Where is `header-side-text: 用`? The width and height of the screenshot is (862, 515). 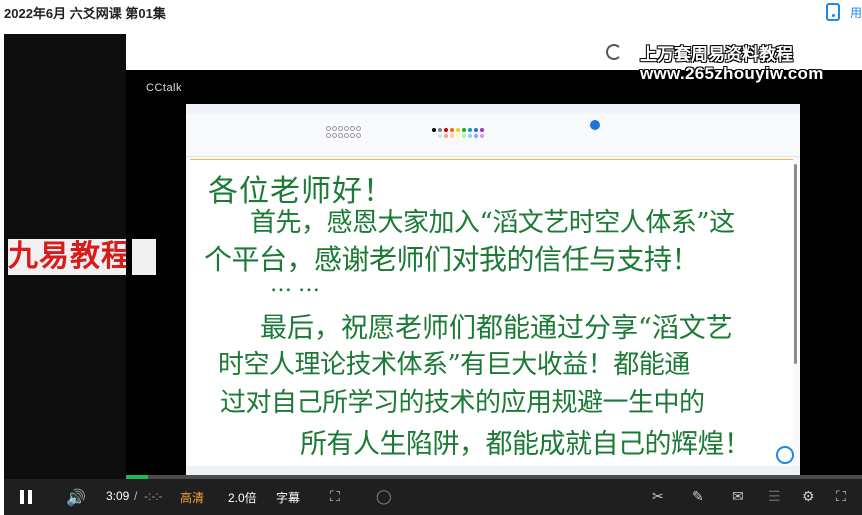 header-side-text: 用 is located at coordinates (856, 12).